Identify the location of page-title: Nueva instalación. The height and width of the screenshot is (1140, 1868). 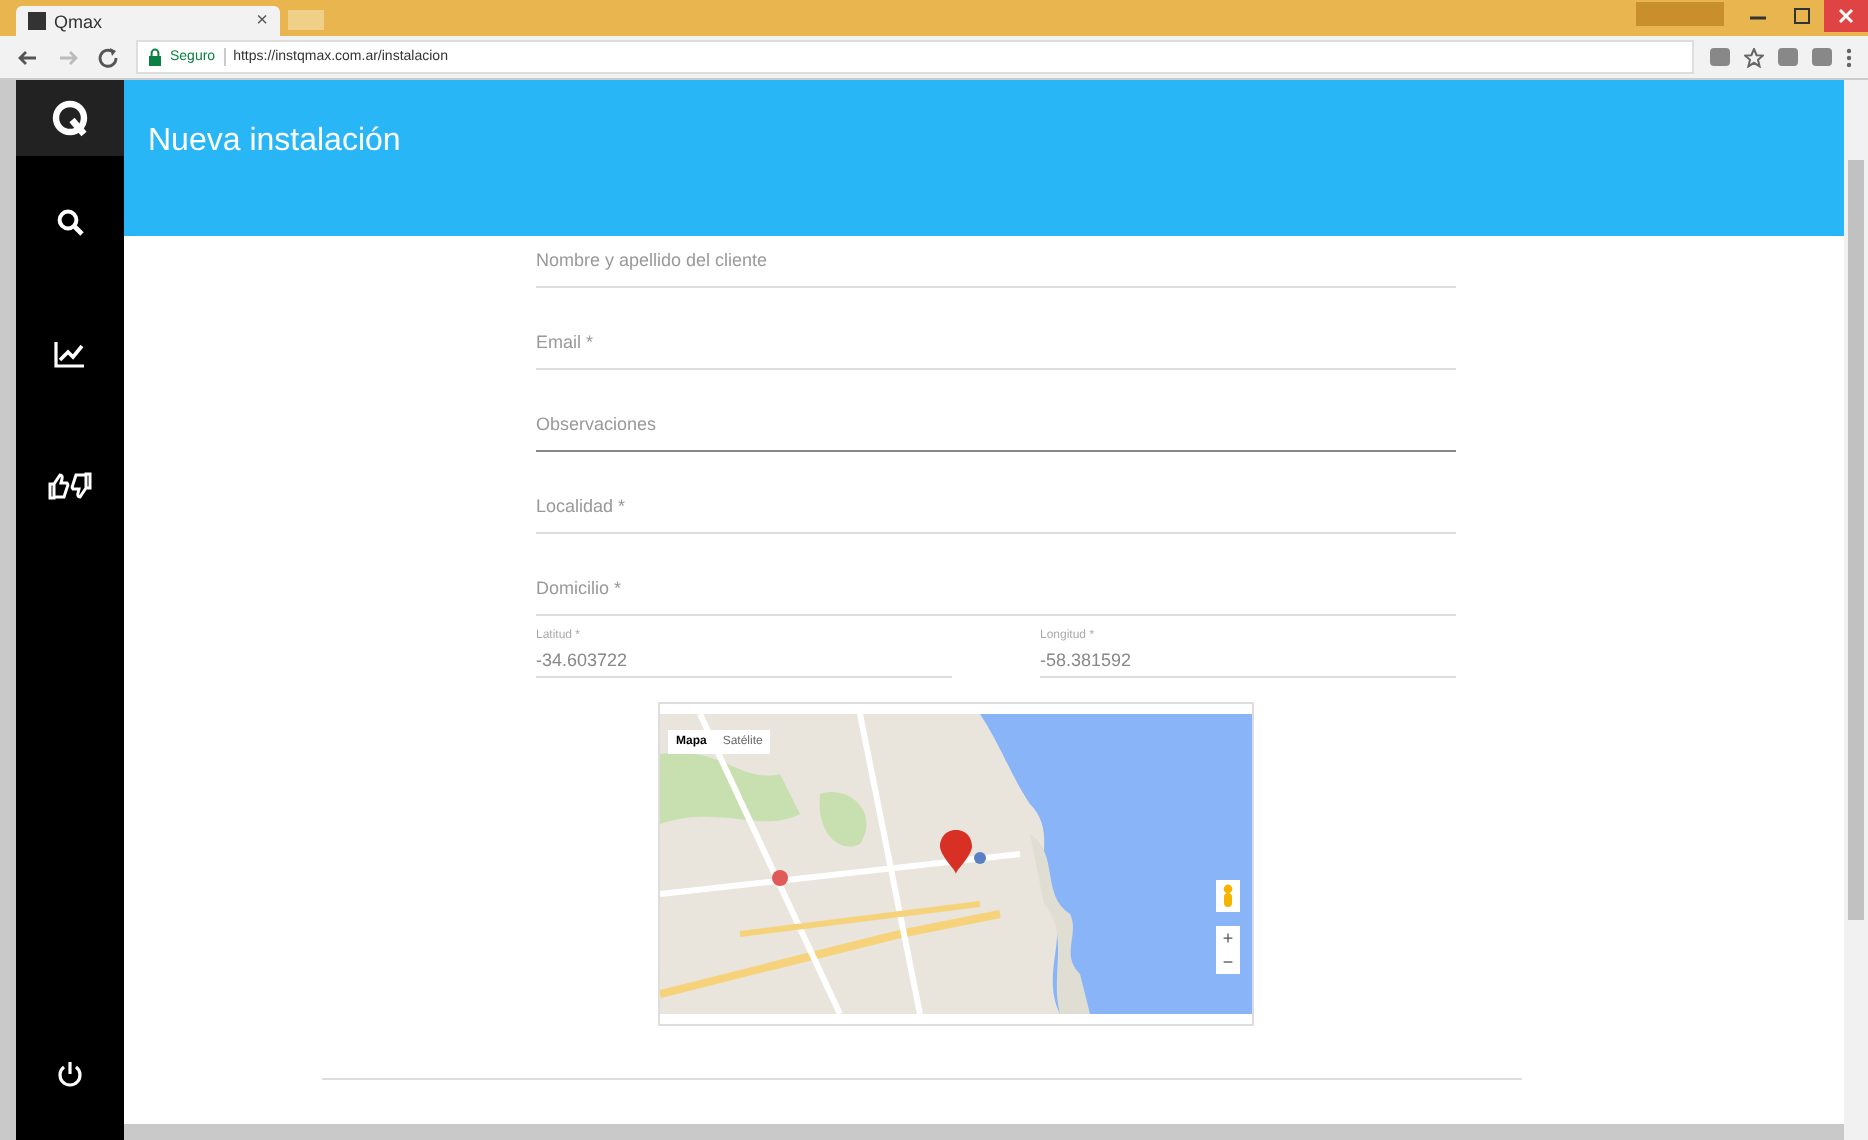
(274, 141).